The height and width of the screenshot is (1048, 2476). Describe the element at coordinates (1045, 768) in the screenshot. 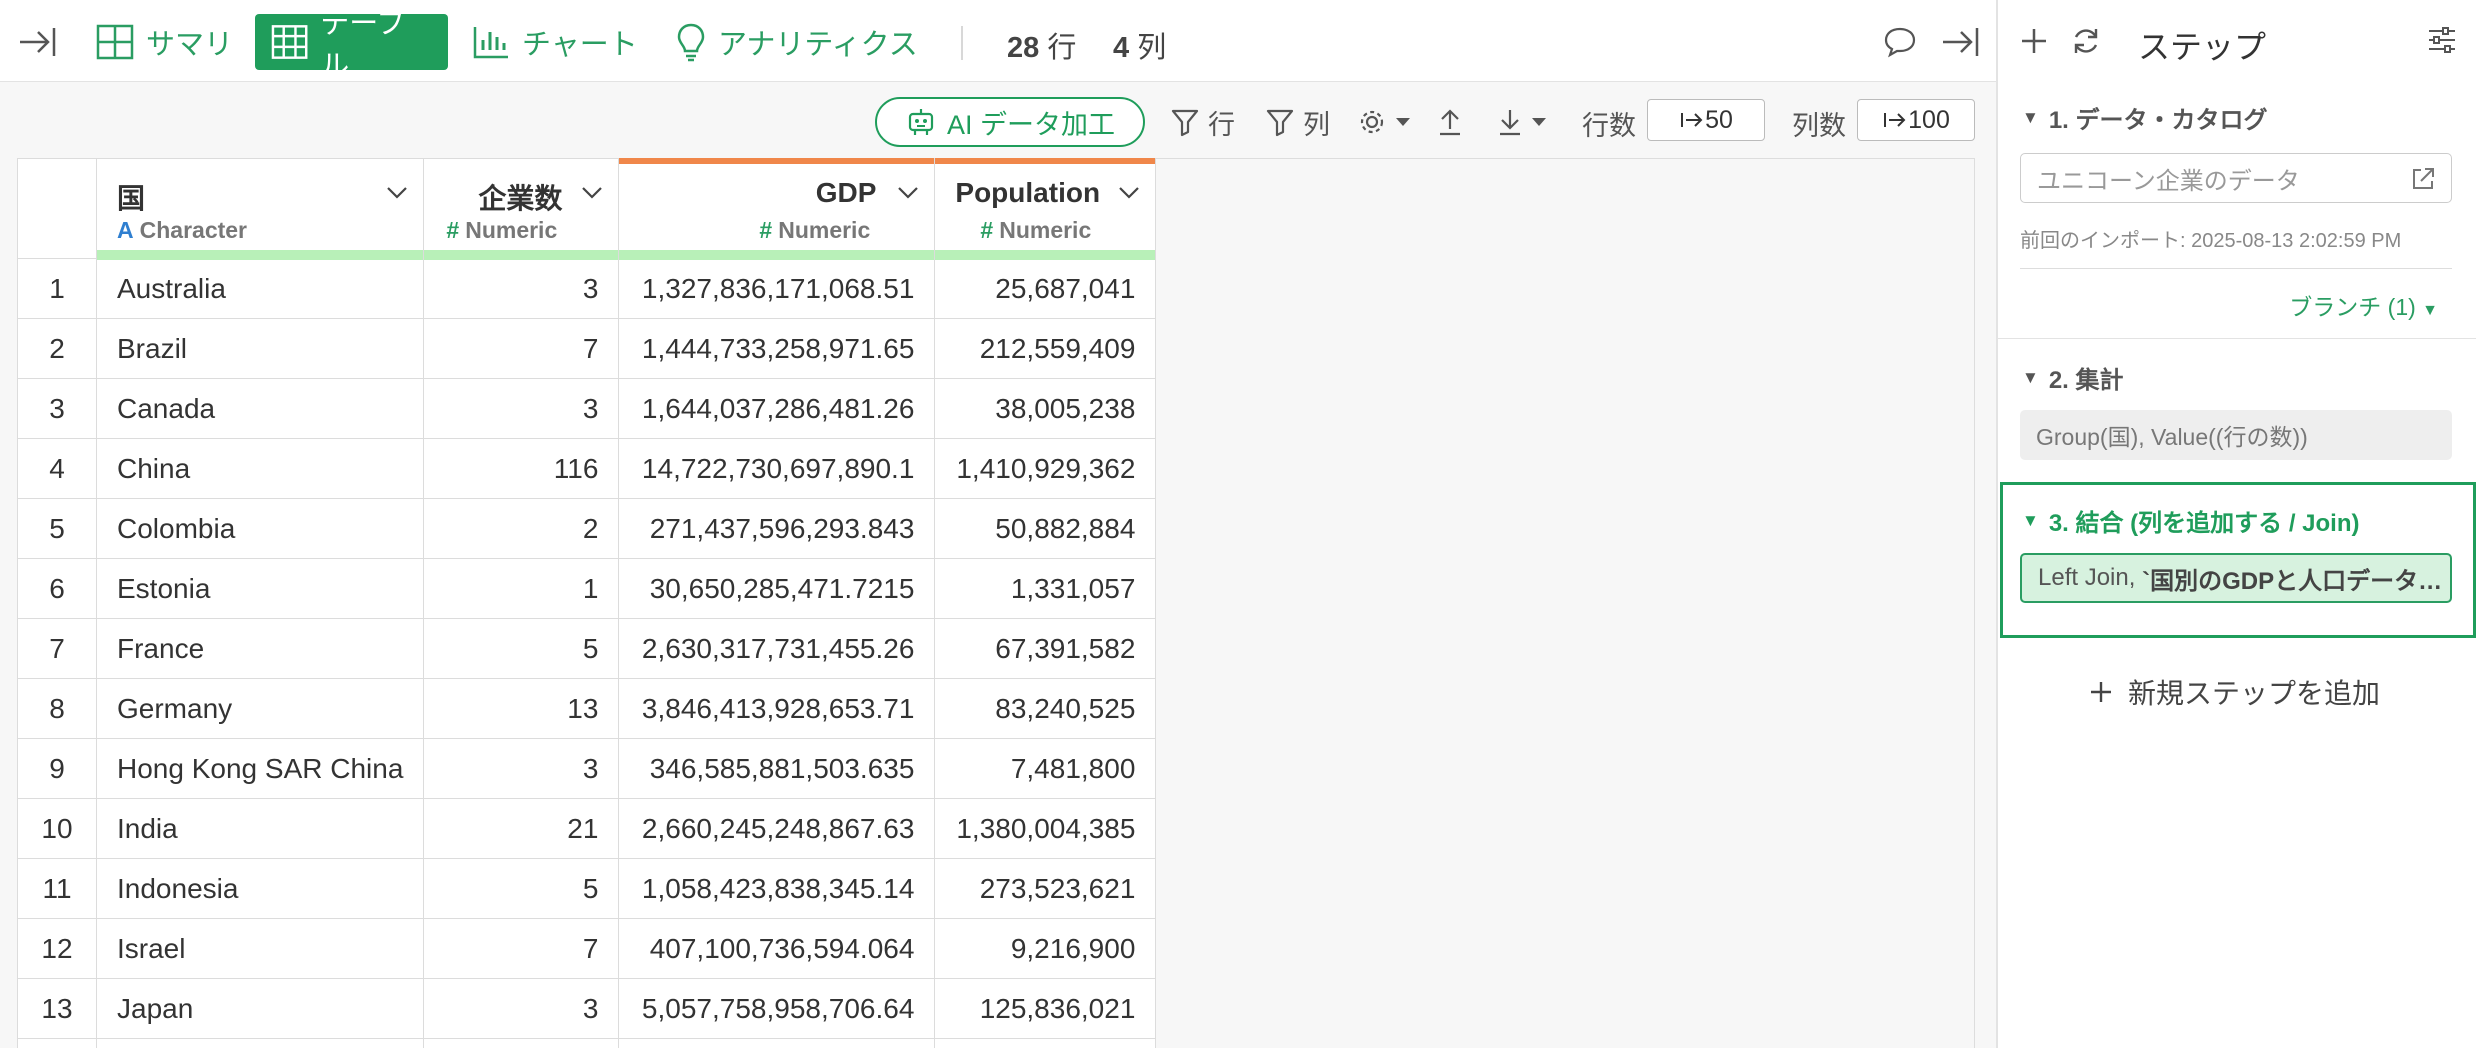

I see `cell-population: 7,481,800` at that location.